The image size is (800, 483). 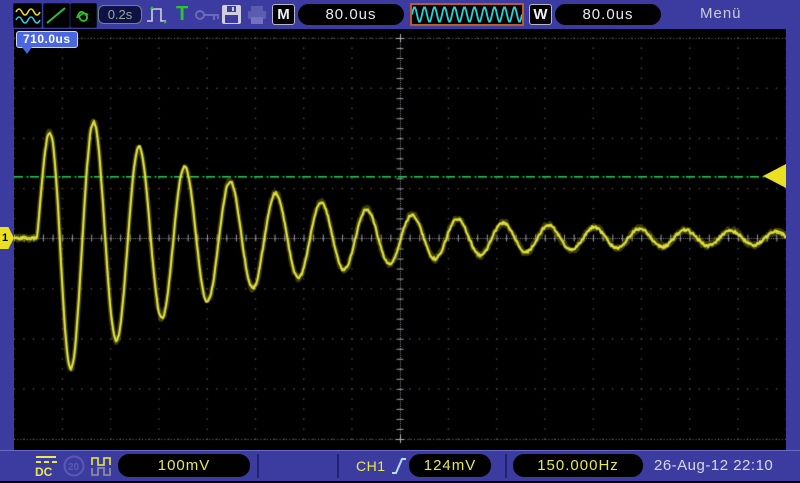 I want to click on window-timebase-readout: 80.0us, so click(x=608, y=14).